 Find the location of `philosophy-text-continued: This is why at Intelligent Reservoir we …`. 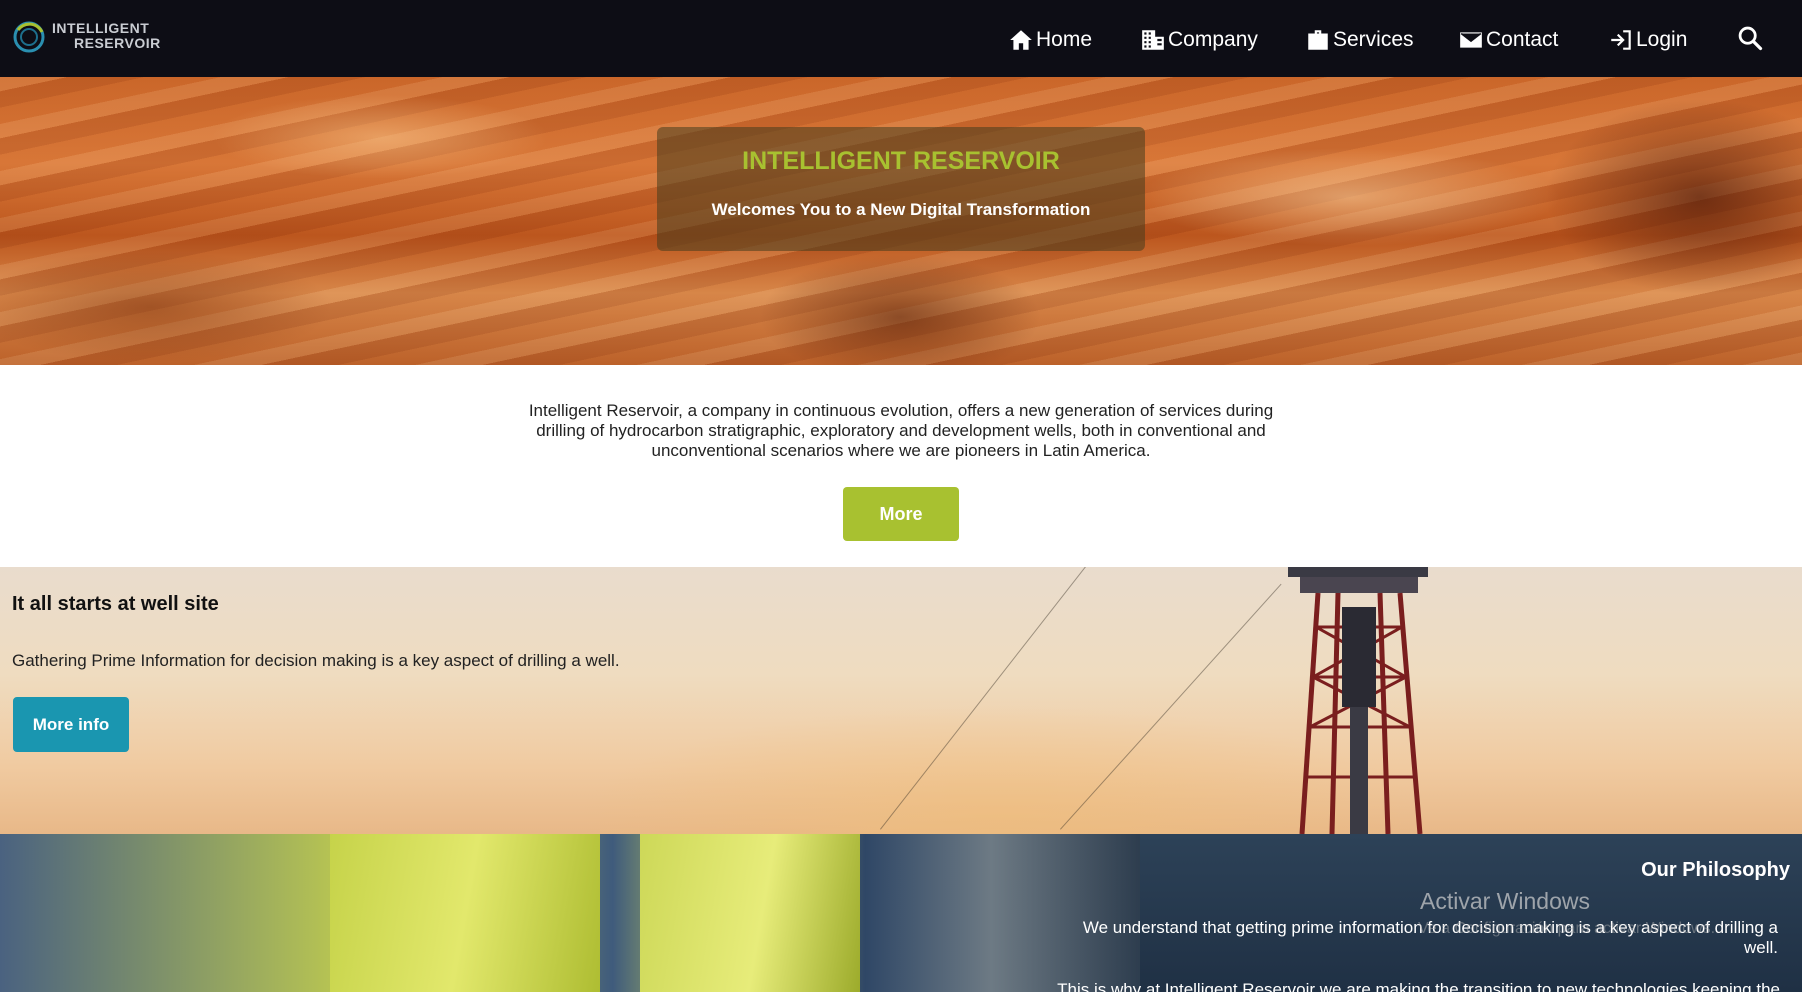

philosophy-text-continued: This is why at Intelligent Reservoir we … is located at coordinates (1418, 986).